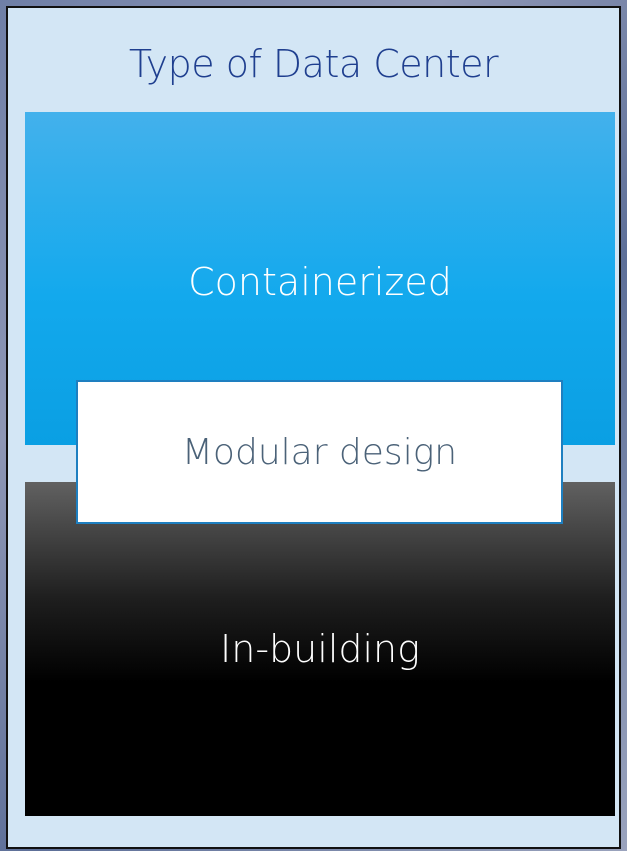 The image size is (627, 851). I want to click on containerized-label: Containerized, so click(320, 282).